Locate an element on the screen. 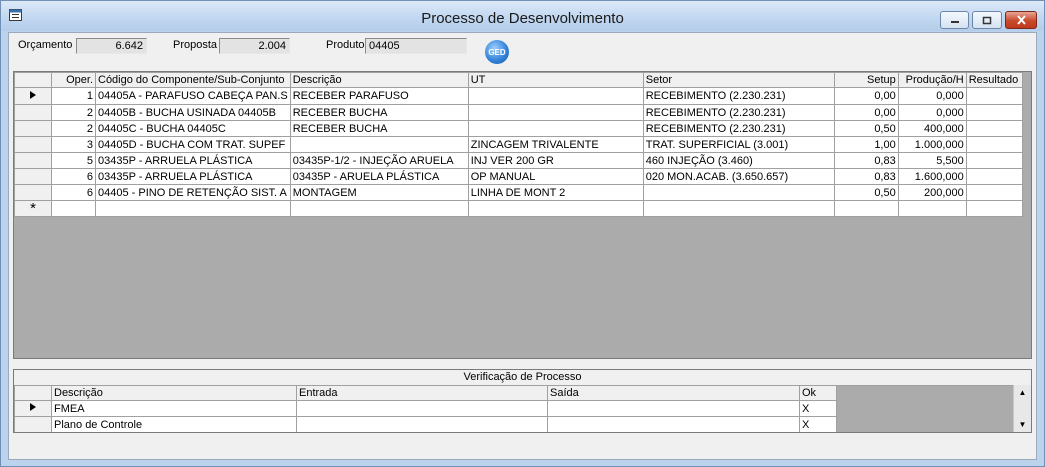 The image size is (1045, 467). cell-descricao is located at coordinates (379, 144).